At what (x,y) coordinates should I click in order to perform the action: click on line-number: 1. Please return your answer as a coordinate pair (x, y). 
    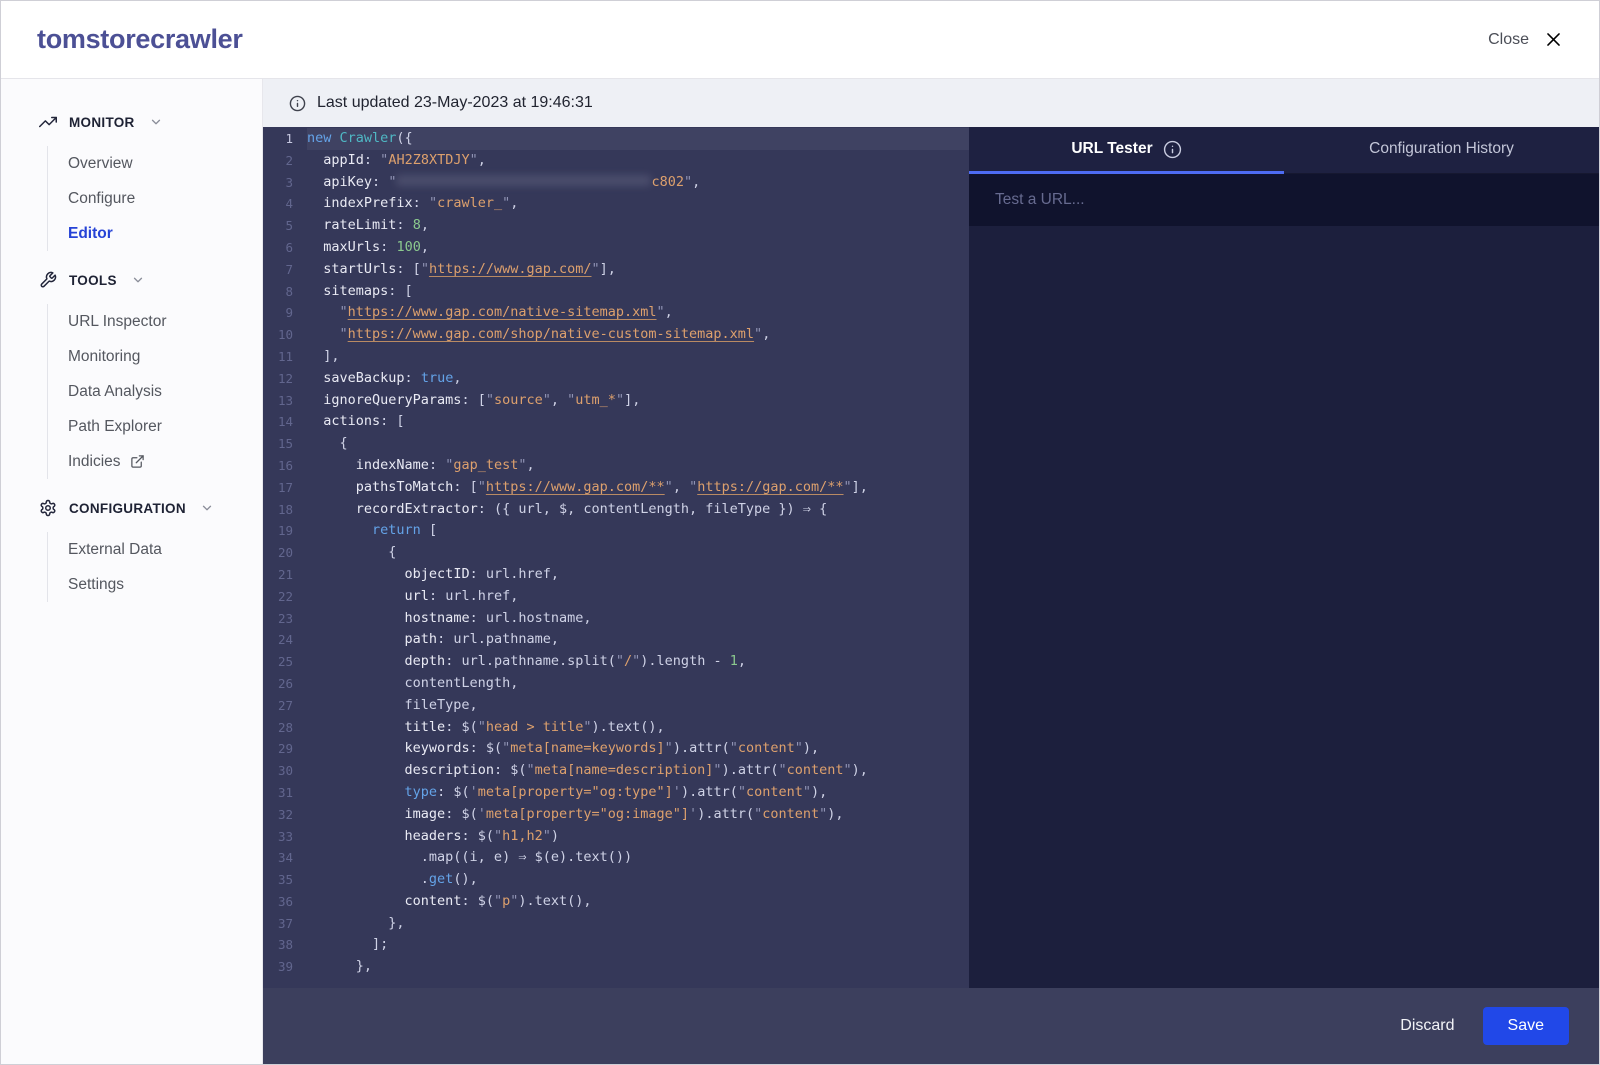
    Looking at the image, I should click on (289, 138).